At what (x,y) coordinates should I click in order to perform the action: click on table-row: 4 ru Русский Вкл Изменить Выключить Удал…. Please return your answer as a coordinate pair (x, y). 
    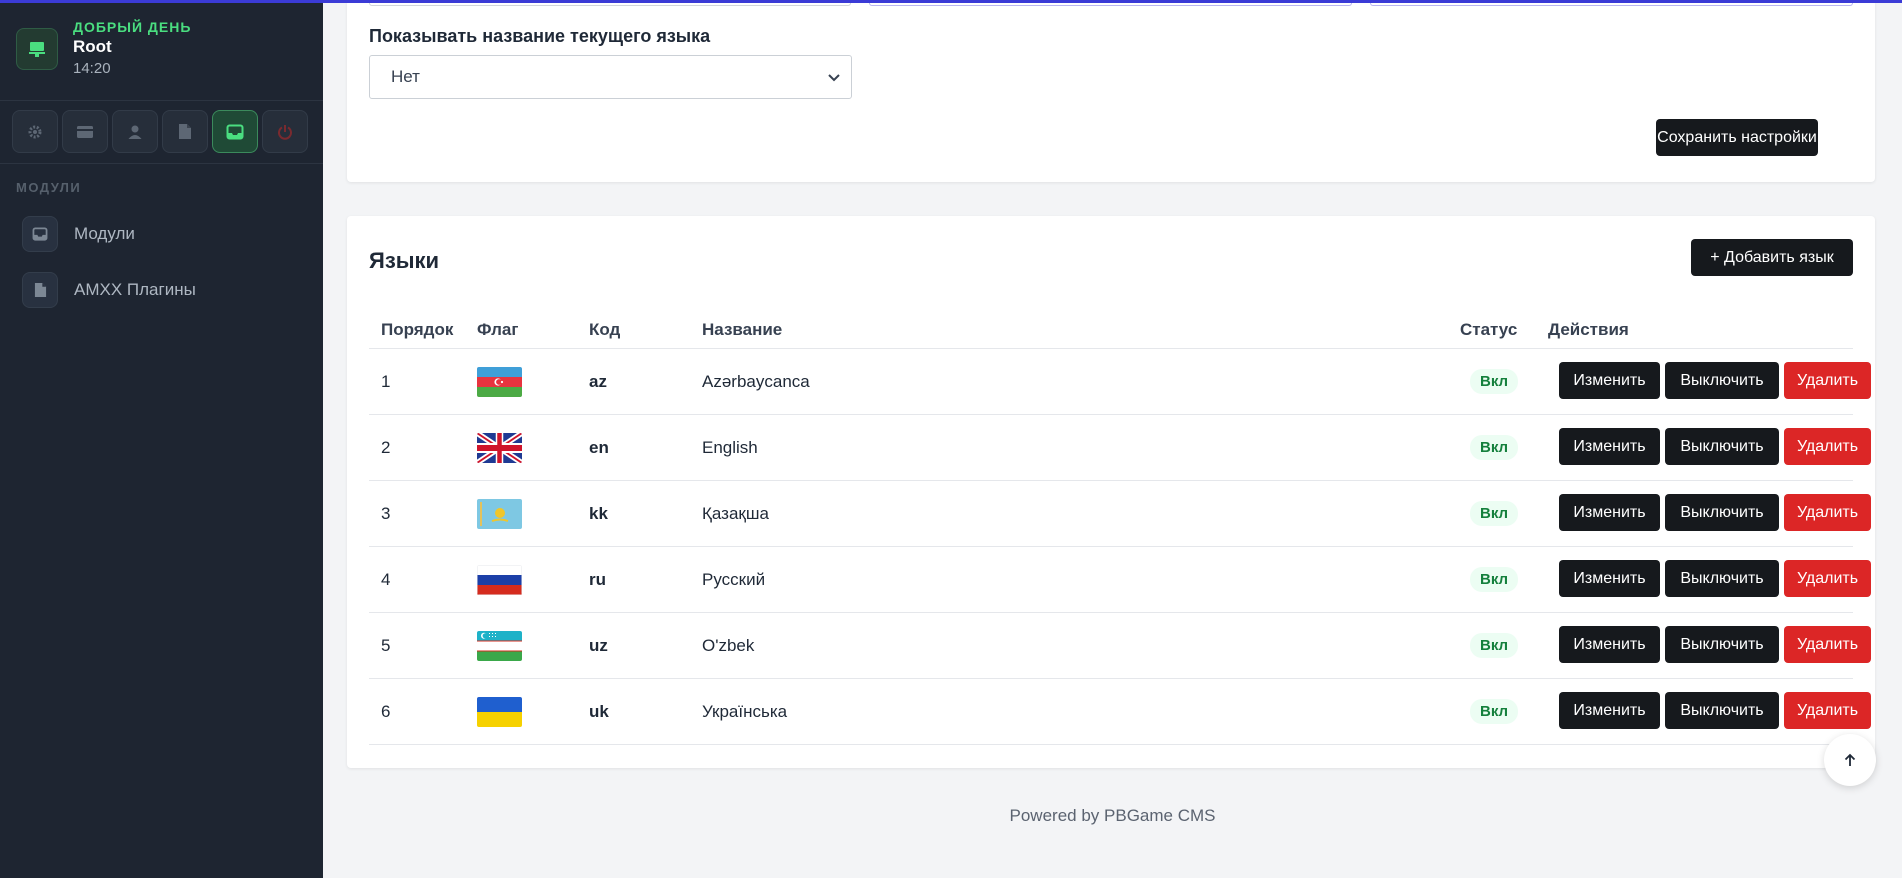
    Looking at the image, I should click on (1120, 580).